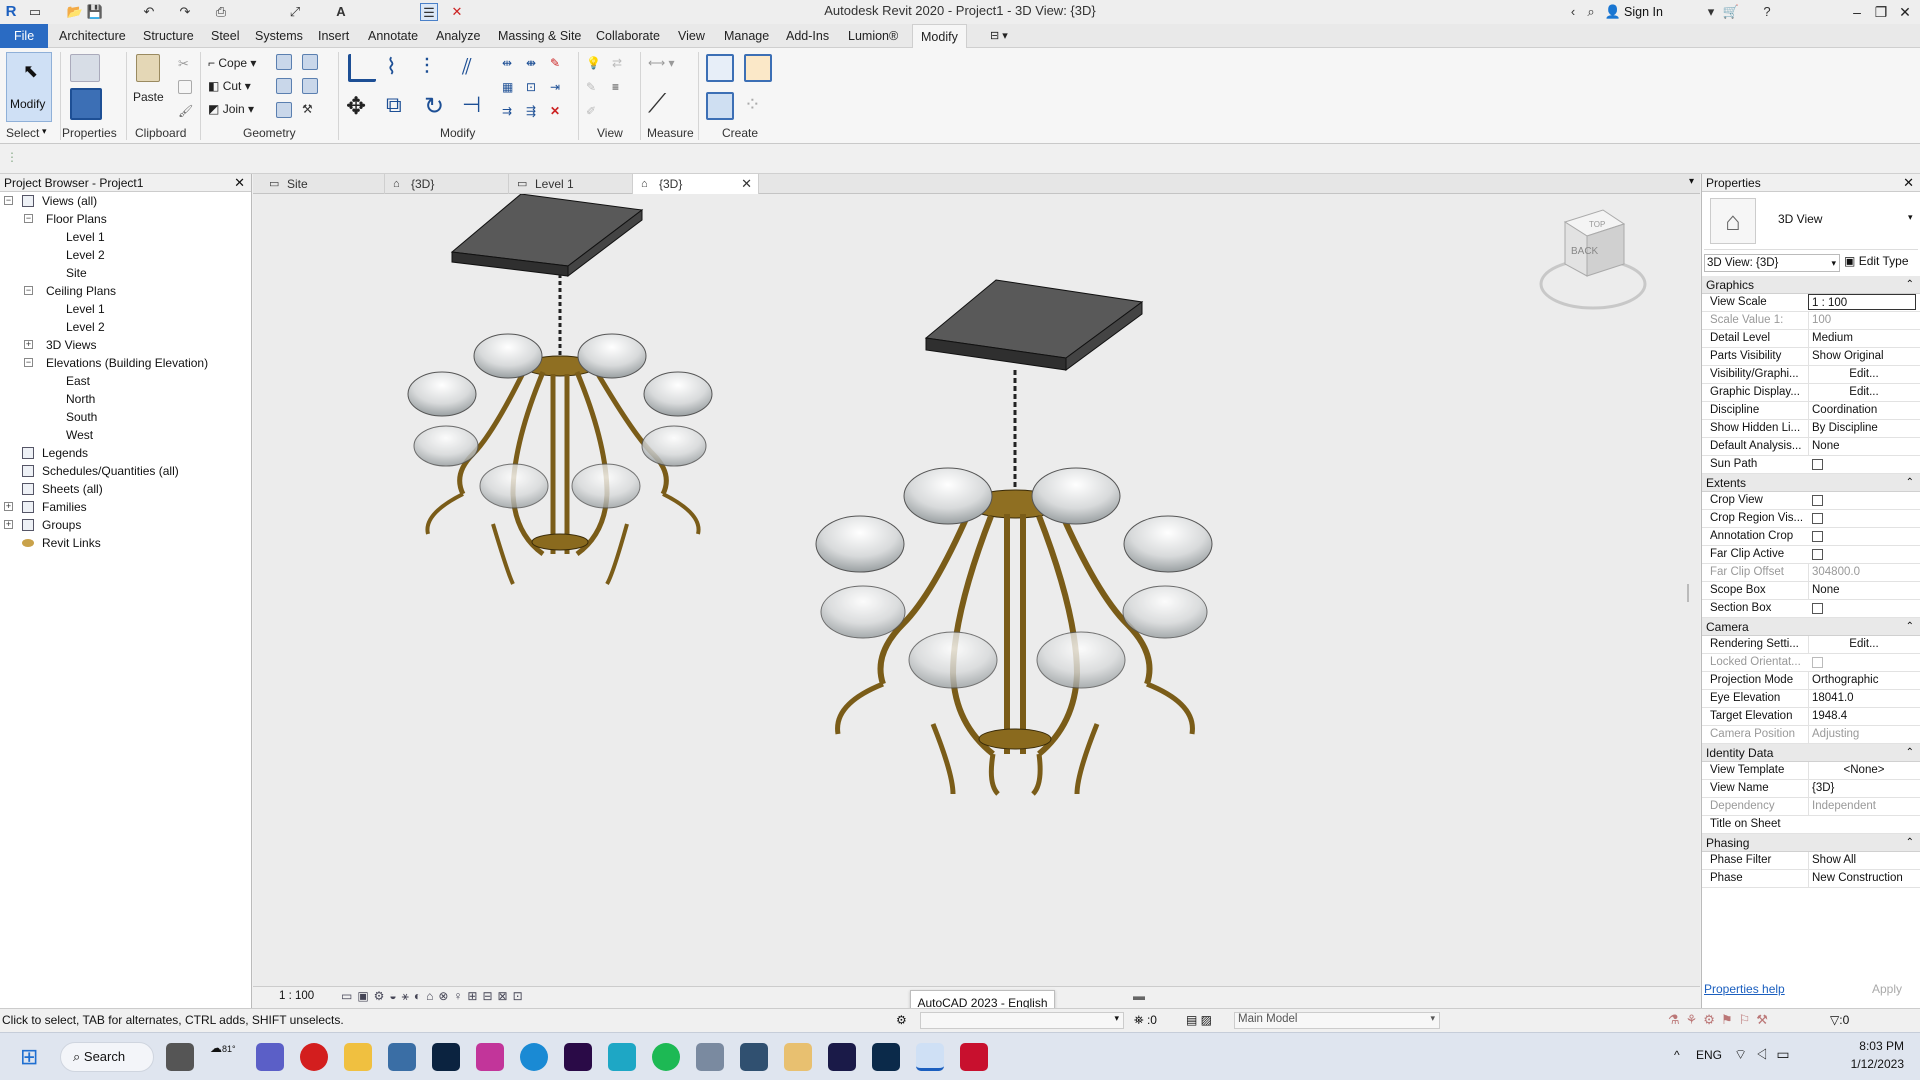 The width and height of the screenshot is (1920, 1080). I want to click on property-section-header: Extents ⌃, so click(1811, 483).